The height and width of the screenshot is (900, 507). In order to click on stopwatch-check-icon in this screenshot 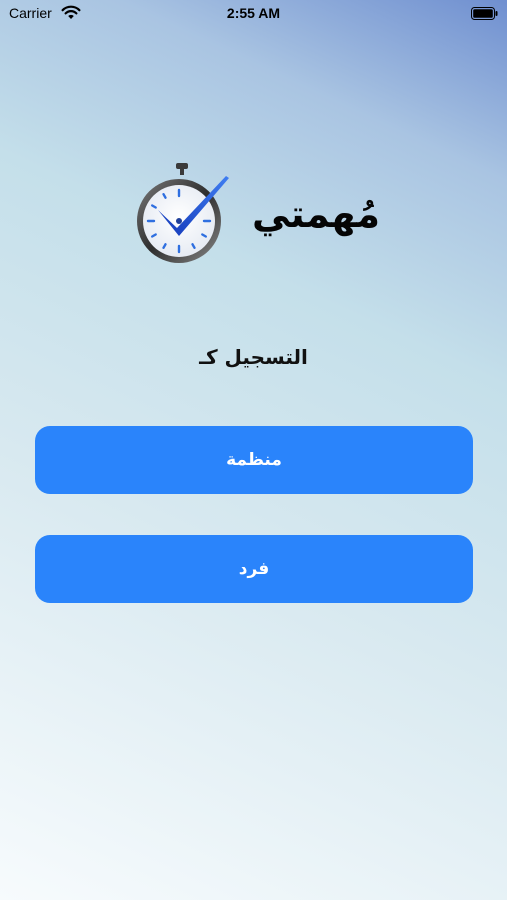, I will do `click(183, 213)`.